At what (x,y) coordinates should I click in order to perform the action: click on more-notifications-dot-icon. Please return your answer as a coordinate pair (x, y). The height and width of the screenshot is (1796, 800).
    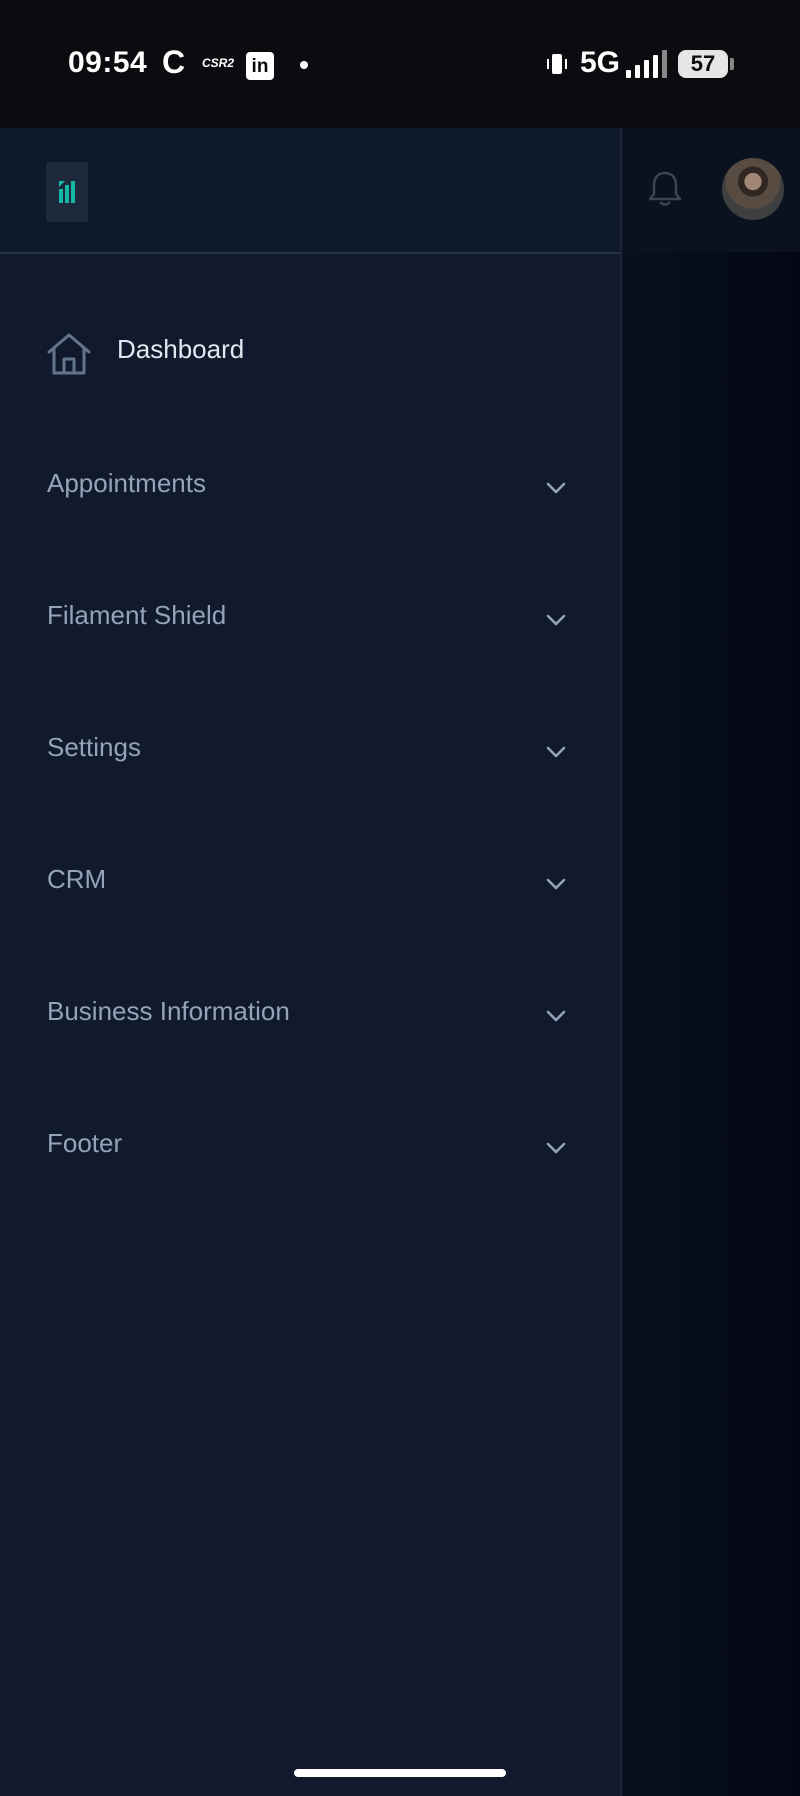
    Looking at the image, I should click on (304, 65).